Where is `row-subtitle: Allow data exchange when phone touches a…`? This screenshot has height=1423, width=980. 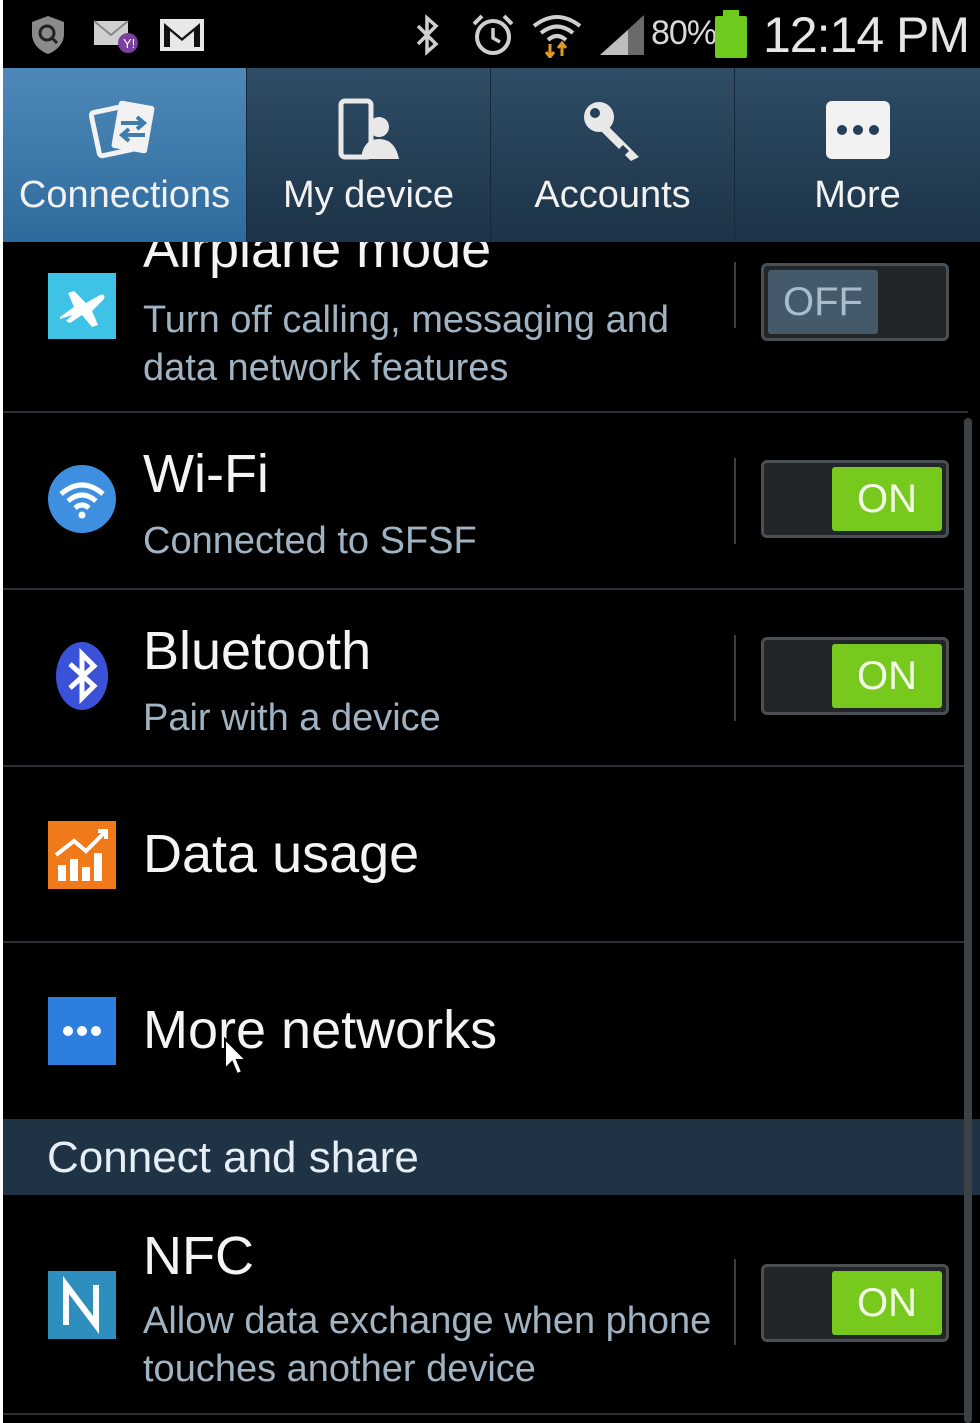
row-subtitle: Allow data exchange when phone touches a… is located at coordinates (427, 1345).